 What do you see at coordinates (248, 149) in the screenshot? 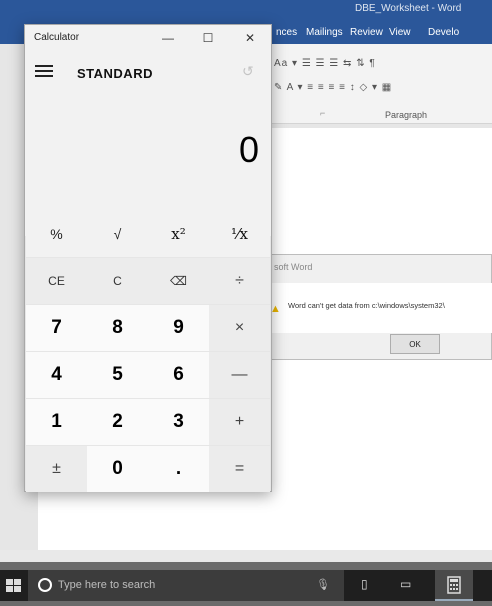
I see `calculator-display: 0` at bounding box center [248, 149].